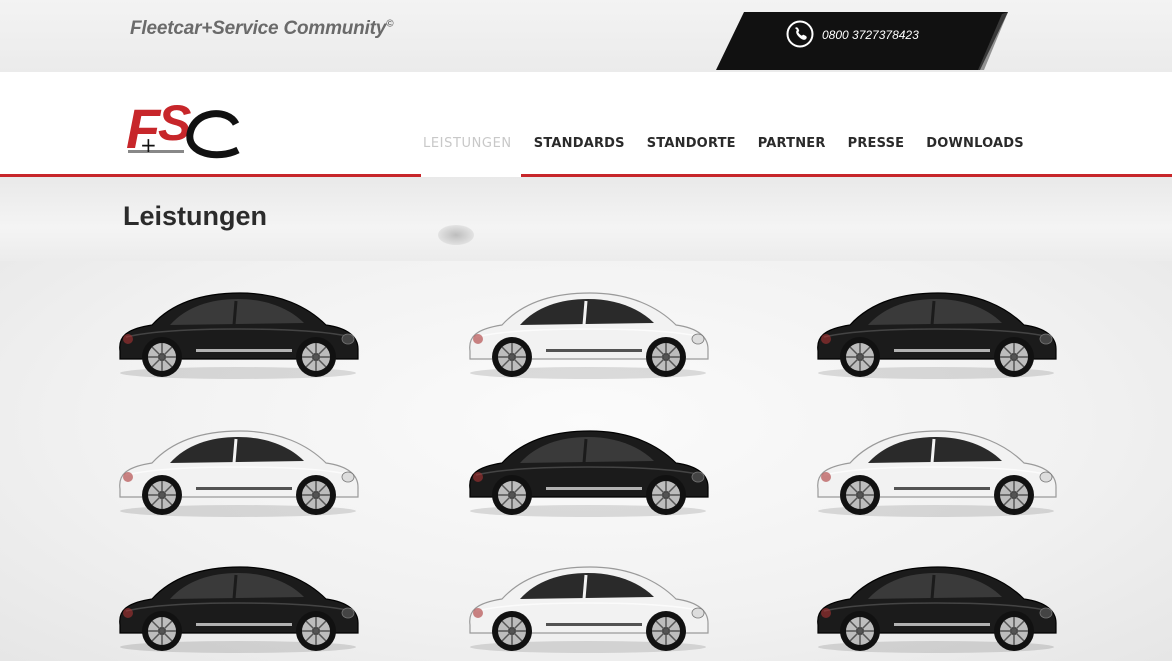 The height and width of the screenshot is (661, 1172). What do you see at coordinates (174, 123) in the screenshot?
I see `svg-text: S` at bounding box center [174, 123].